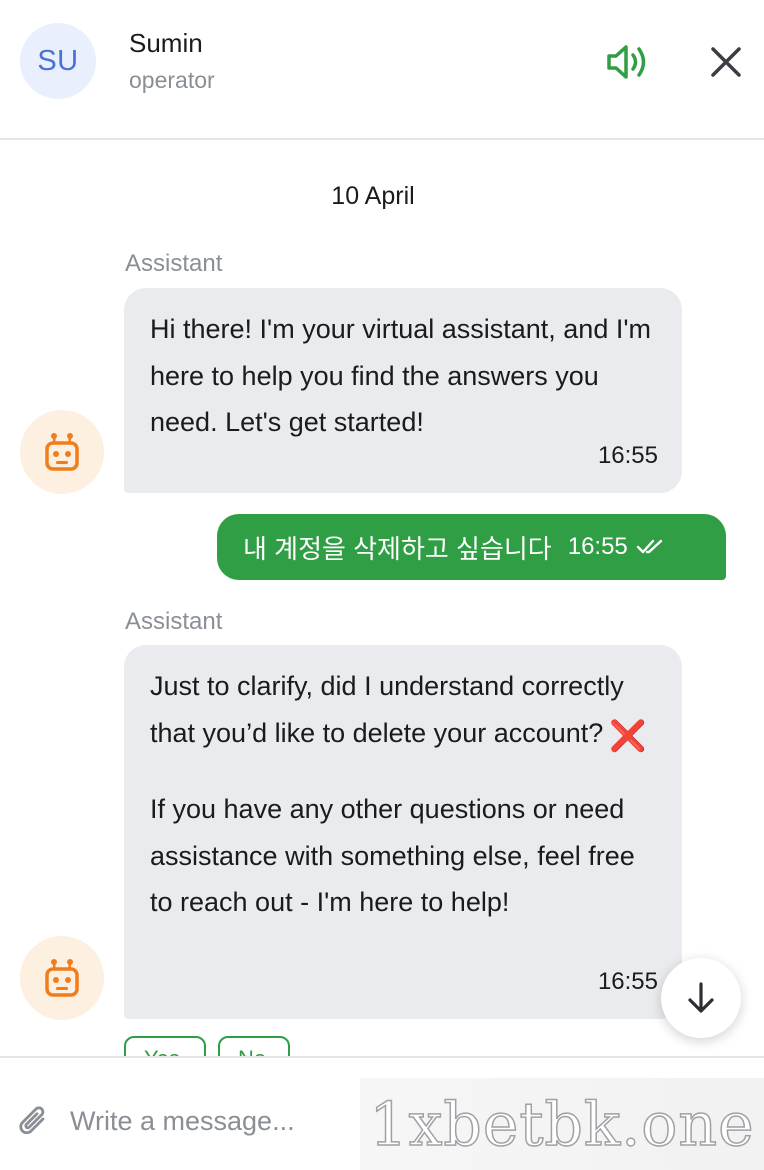  I want to click on arrow-down-icon, so click(701, 997).